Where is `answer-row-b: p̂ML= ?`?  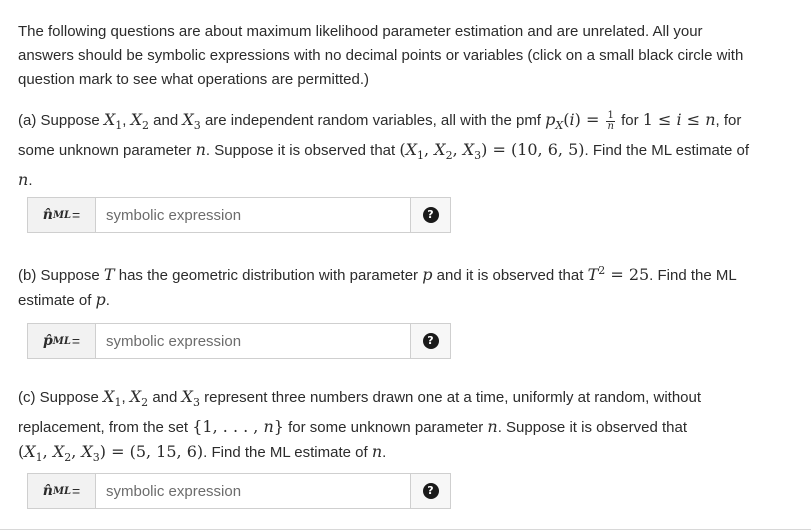 answer-row-b: p̂ML= ? is located at coordinates (239, 341).